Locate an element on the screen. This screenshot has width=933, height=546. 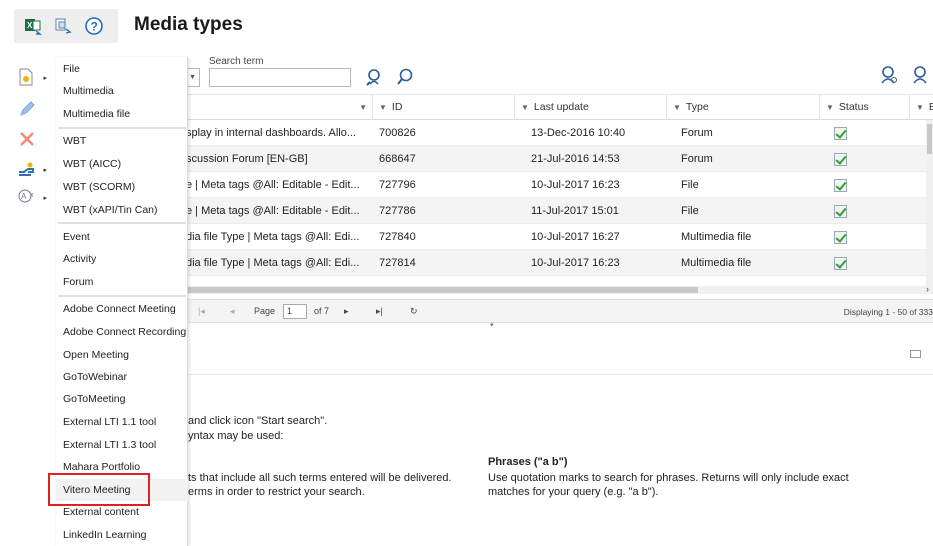
page-input: 1 is located at coordinates (295, 311).